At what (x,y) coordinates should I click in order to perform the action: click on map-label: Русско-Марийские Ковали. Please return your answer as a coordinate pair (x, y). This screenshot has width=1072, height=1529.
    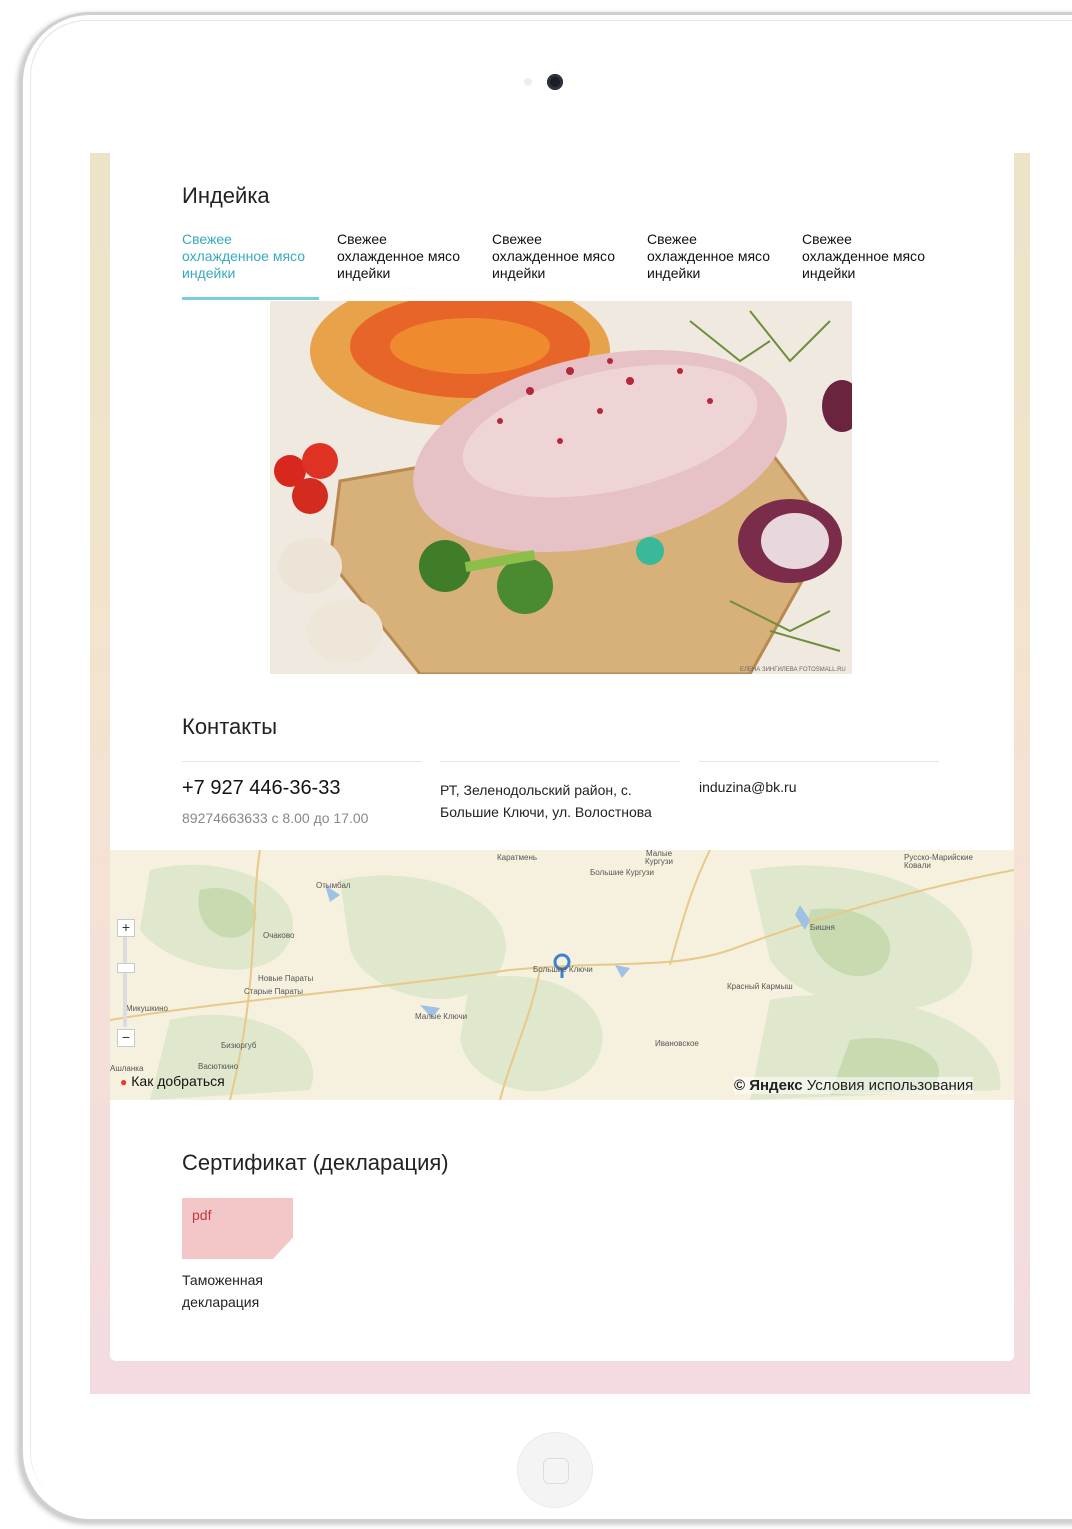
    Looking at the image, I should click on (938, 861).